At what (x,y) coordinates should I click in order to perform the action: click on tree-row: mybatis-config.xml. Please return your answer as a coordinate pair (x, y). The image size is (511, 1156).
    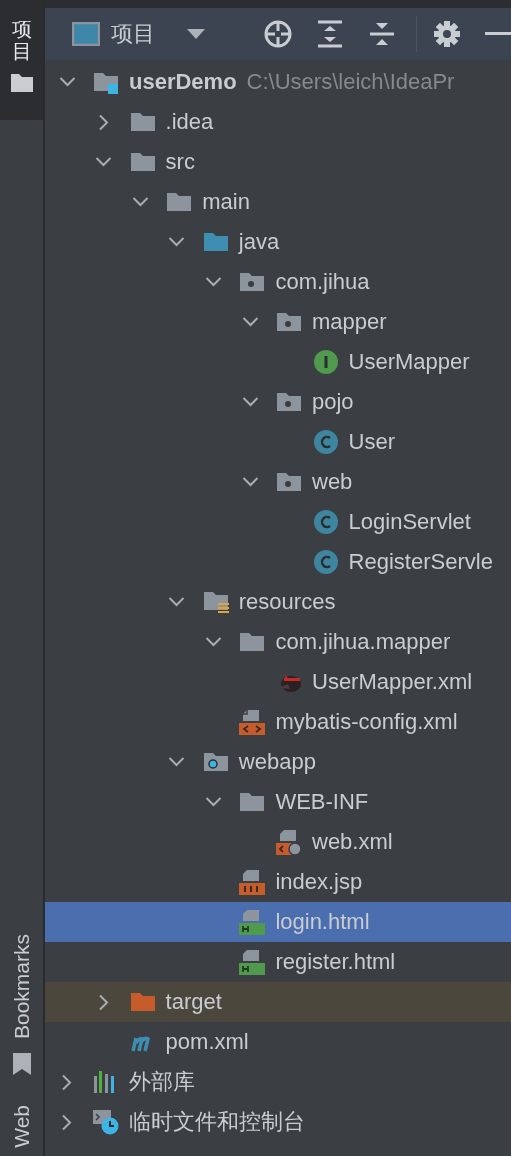
    Looking at the image, I should click on (278, 722).